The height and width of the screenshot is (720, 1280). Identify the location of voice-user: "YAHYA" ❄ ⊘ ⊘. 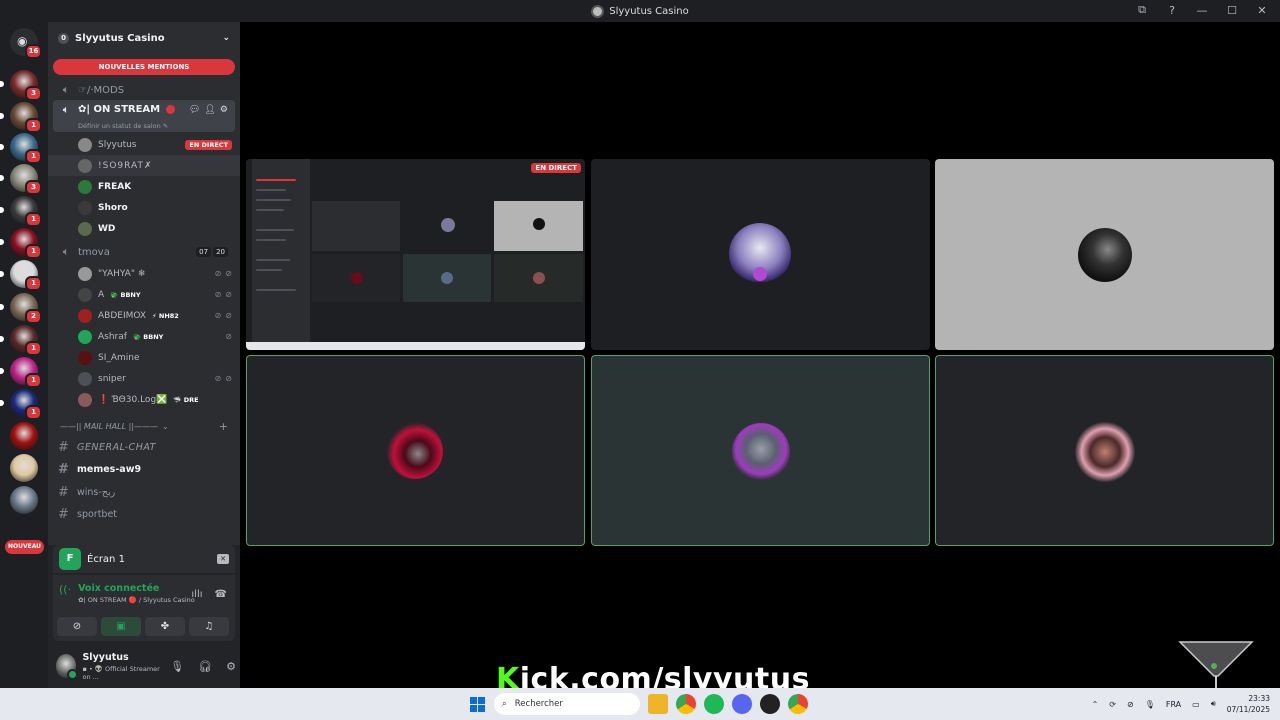
(144, 273).